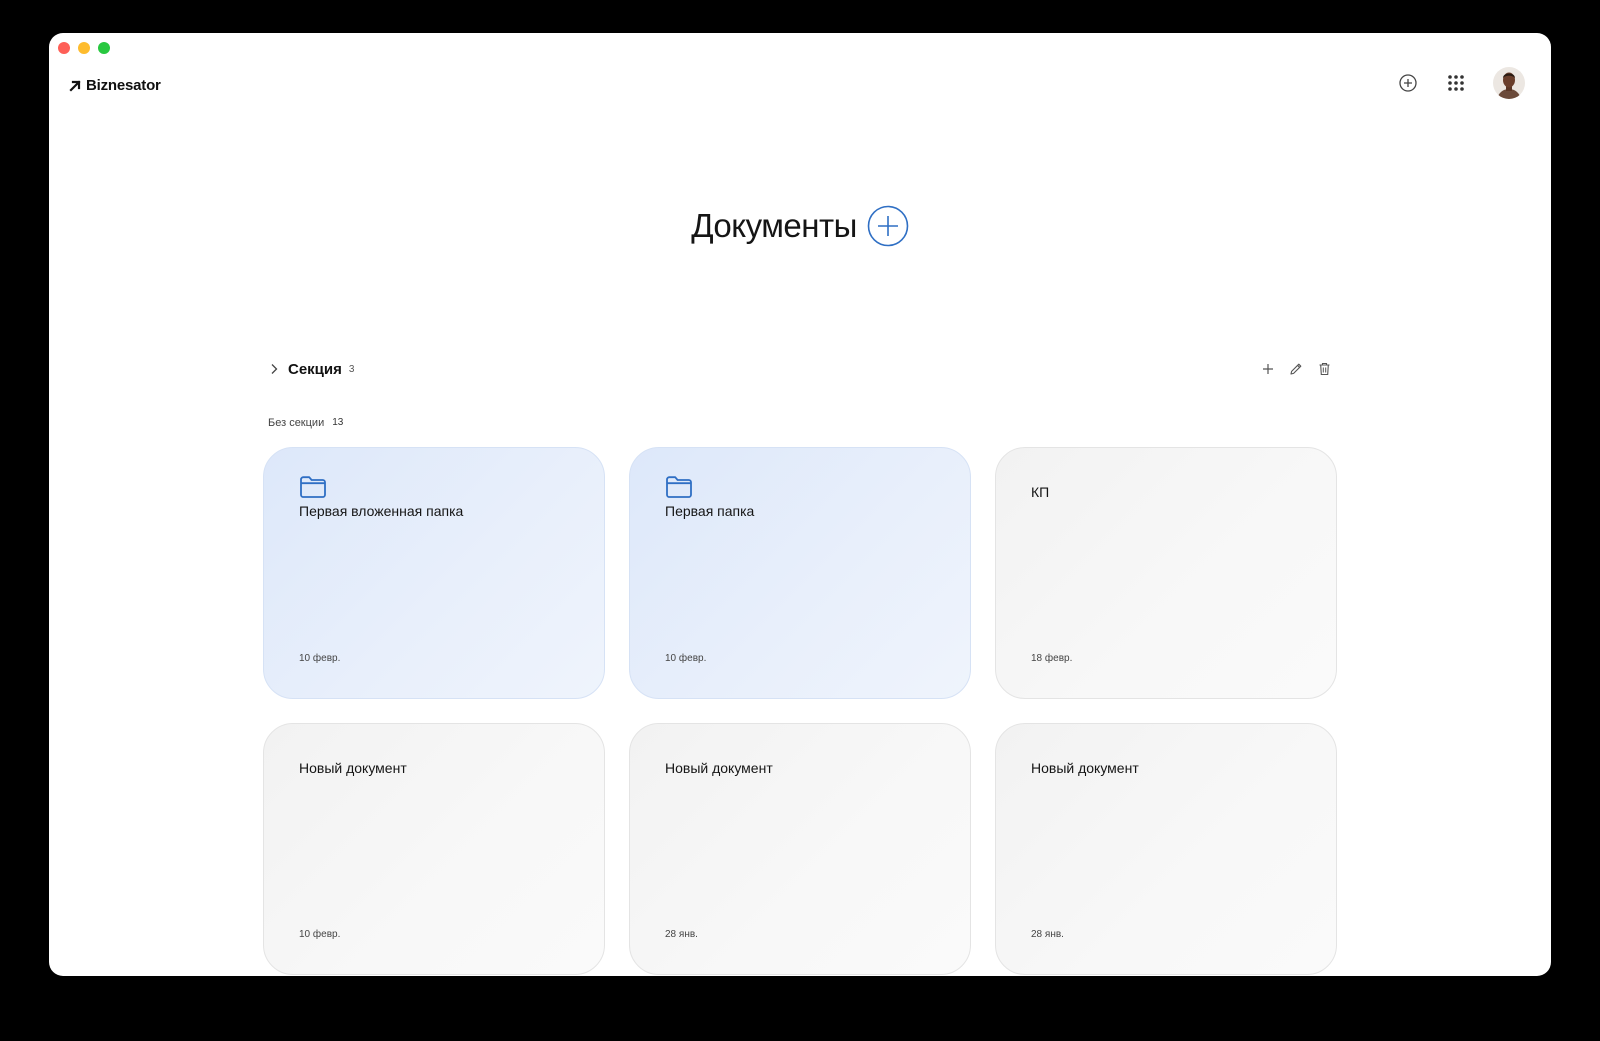  I want to click on section-delete-button, so click(1324, 369).